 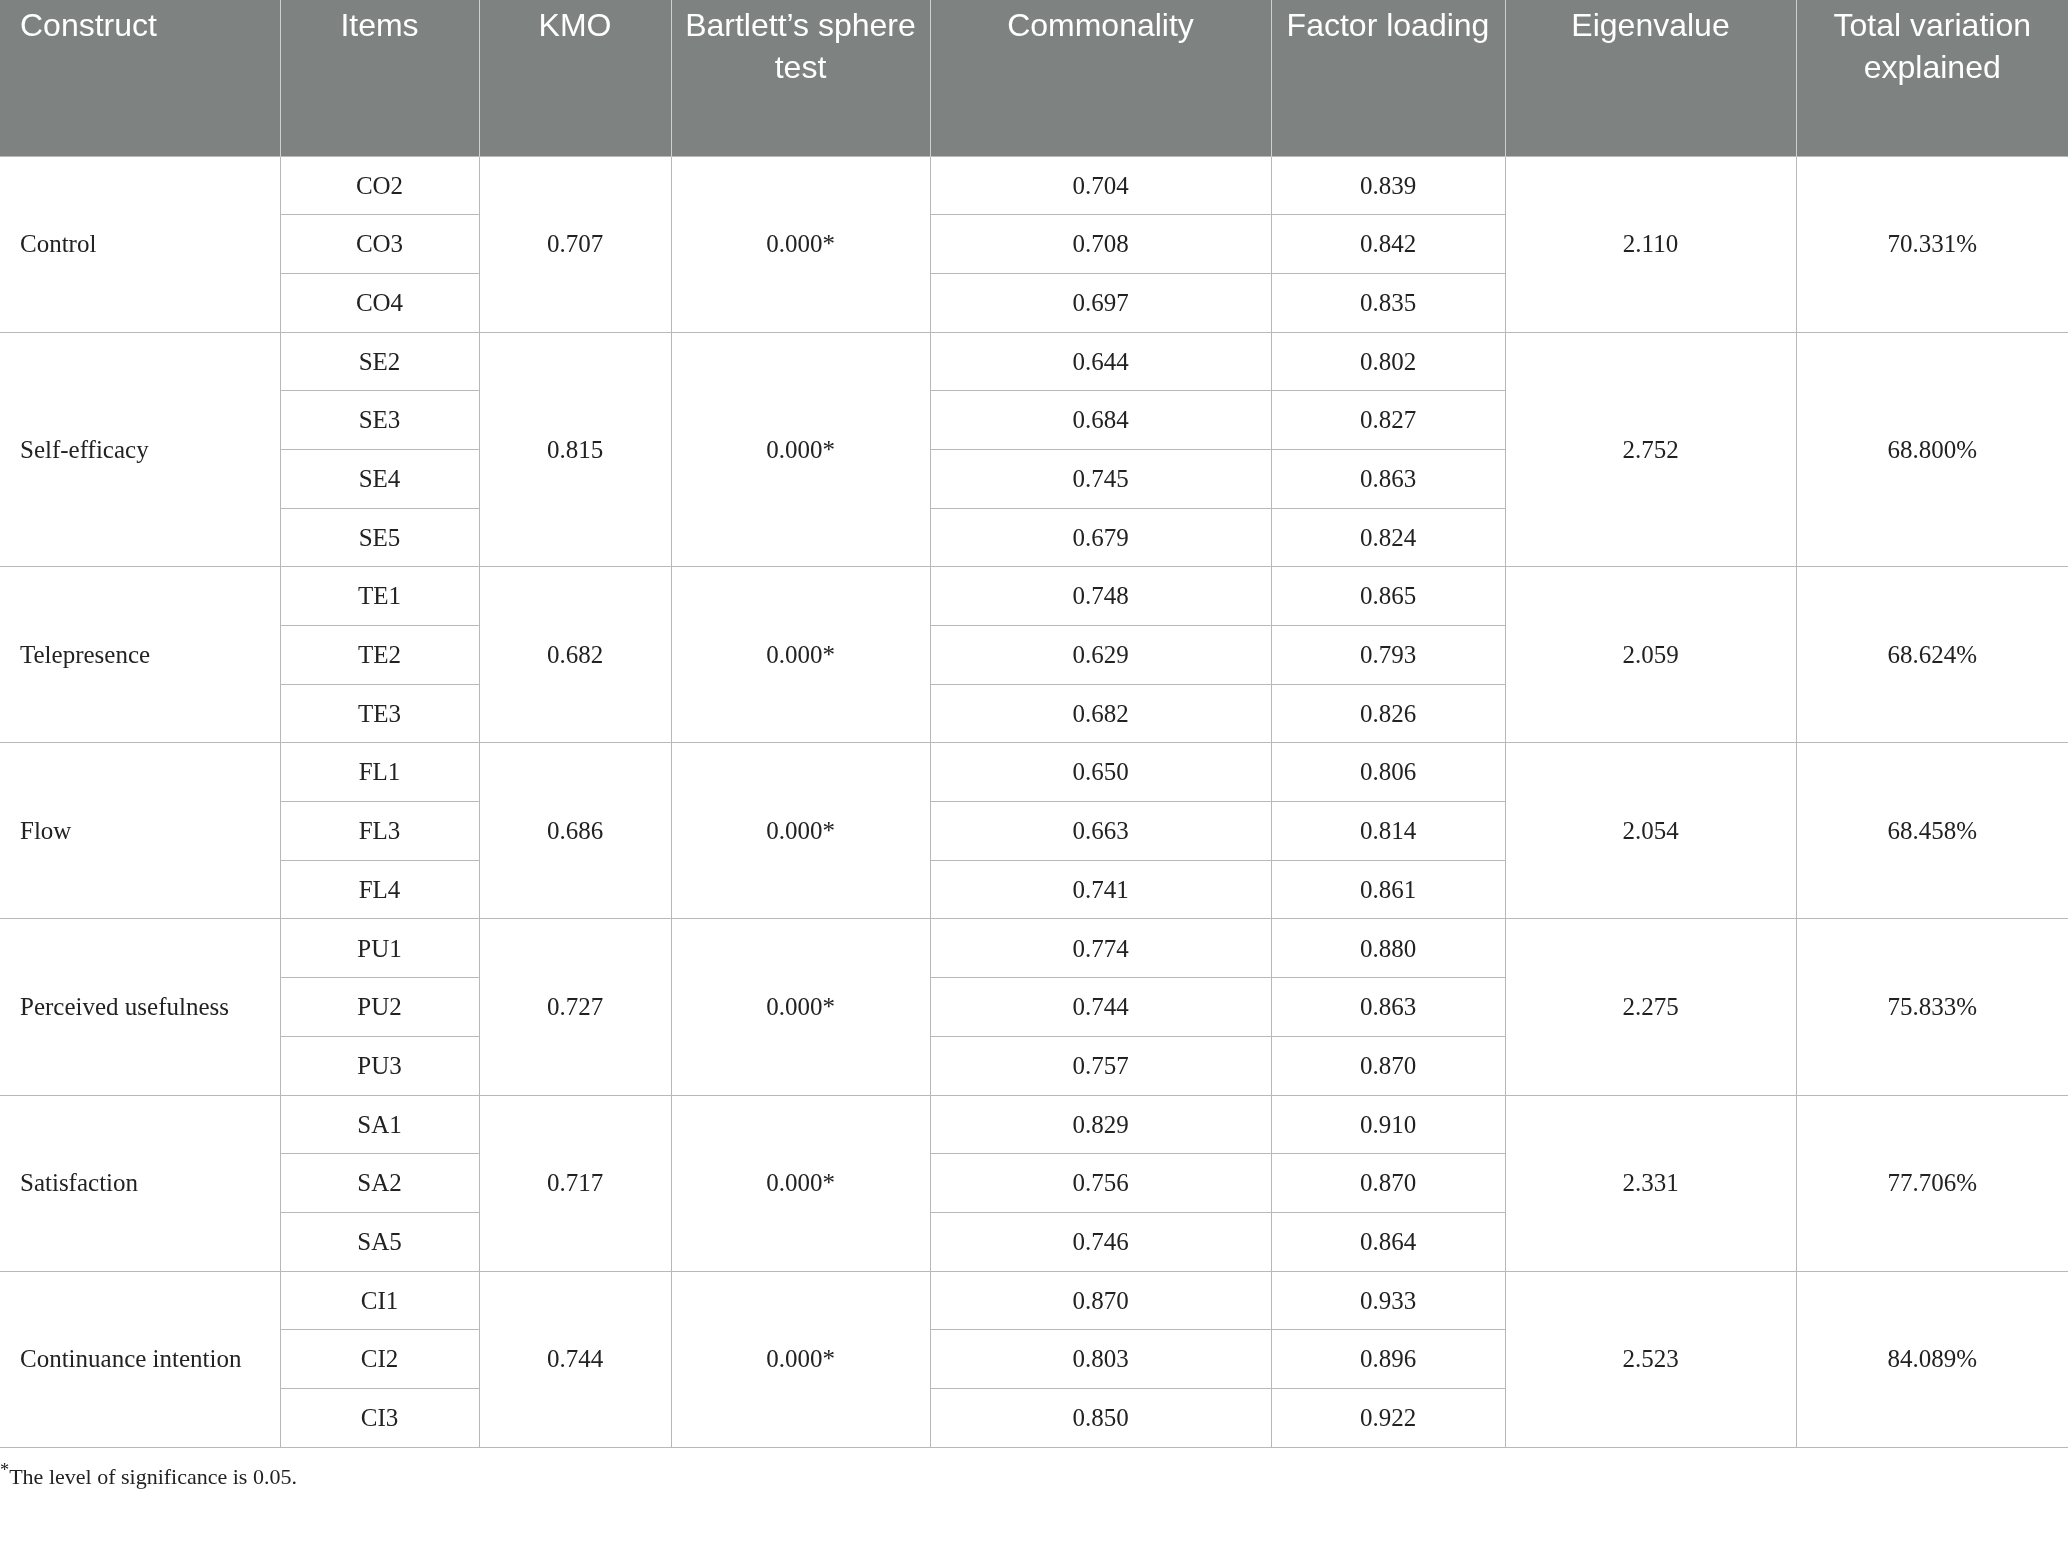 What do you see at coordinates (140, 449) in the screenshot?
I see `table-cell: Self-efficacy` at bounding box center [140, 449].